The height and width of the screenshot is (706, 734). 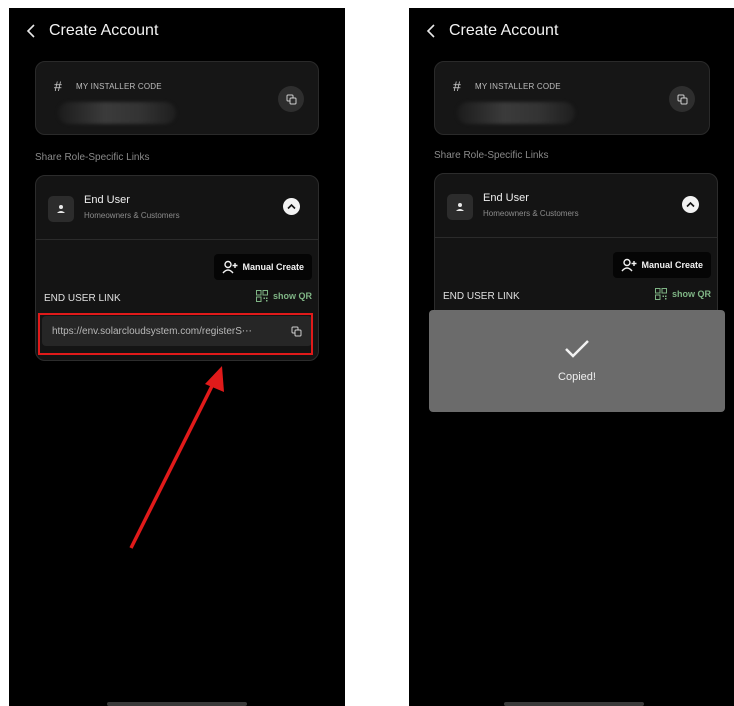 I want to click on checkmark-icon, so click(x=577, y=349).